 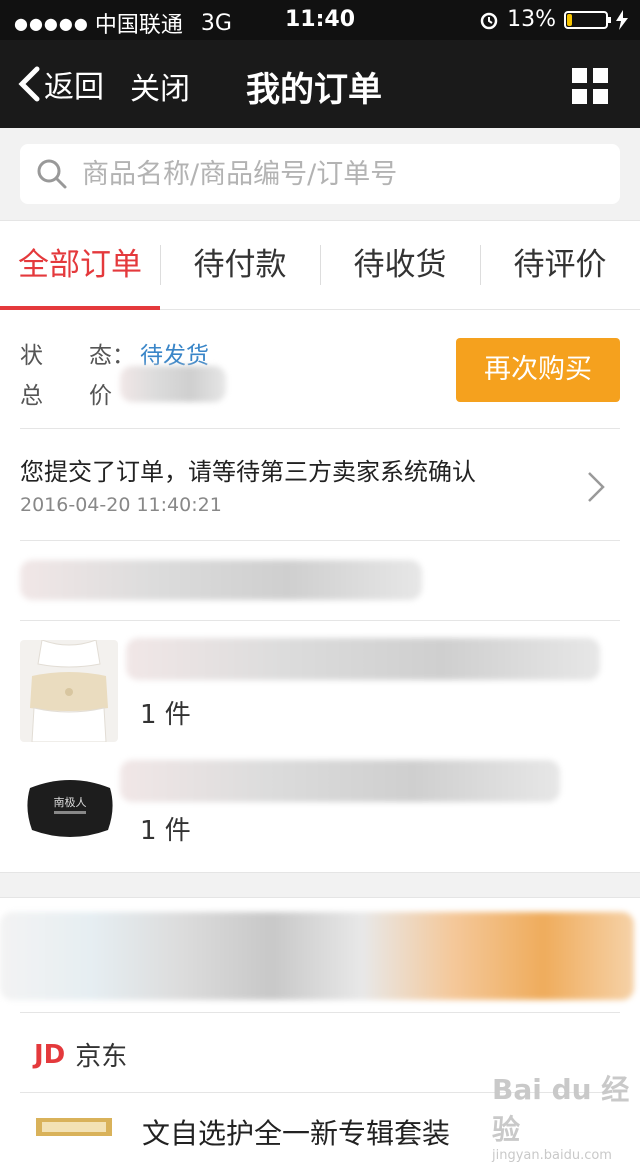 What do you see at coordinates (489, 20) in the screenshot?
I see `alarm-icon` at bounding box center [489, 20].